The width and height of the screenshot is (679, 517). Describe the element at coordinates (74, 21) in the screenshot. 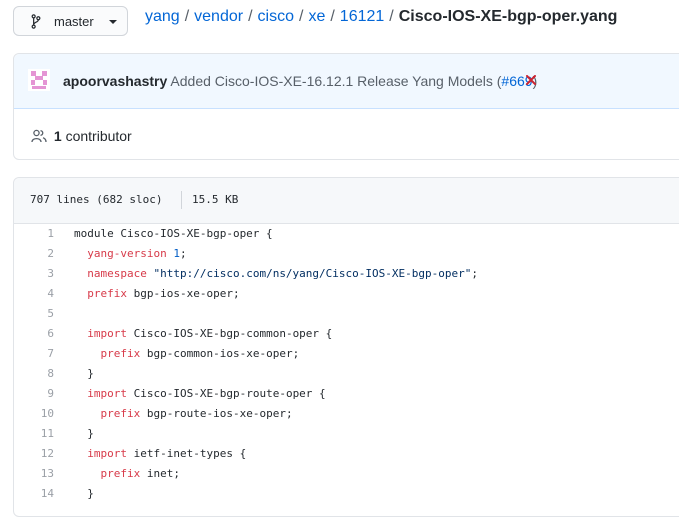

I see `branch-label: master` at that location.